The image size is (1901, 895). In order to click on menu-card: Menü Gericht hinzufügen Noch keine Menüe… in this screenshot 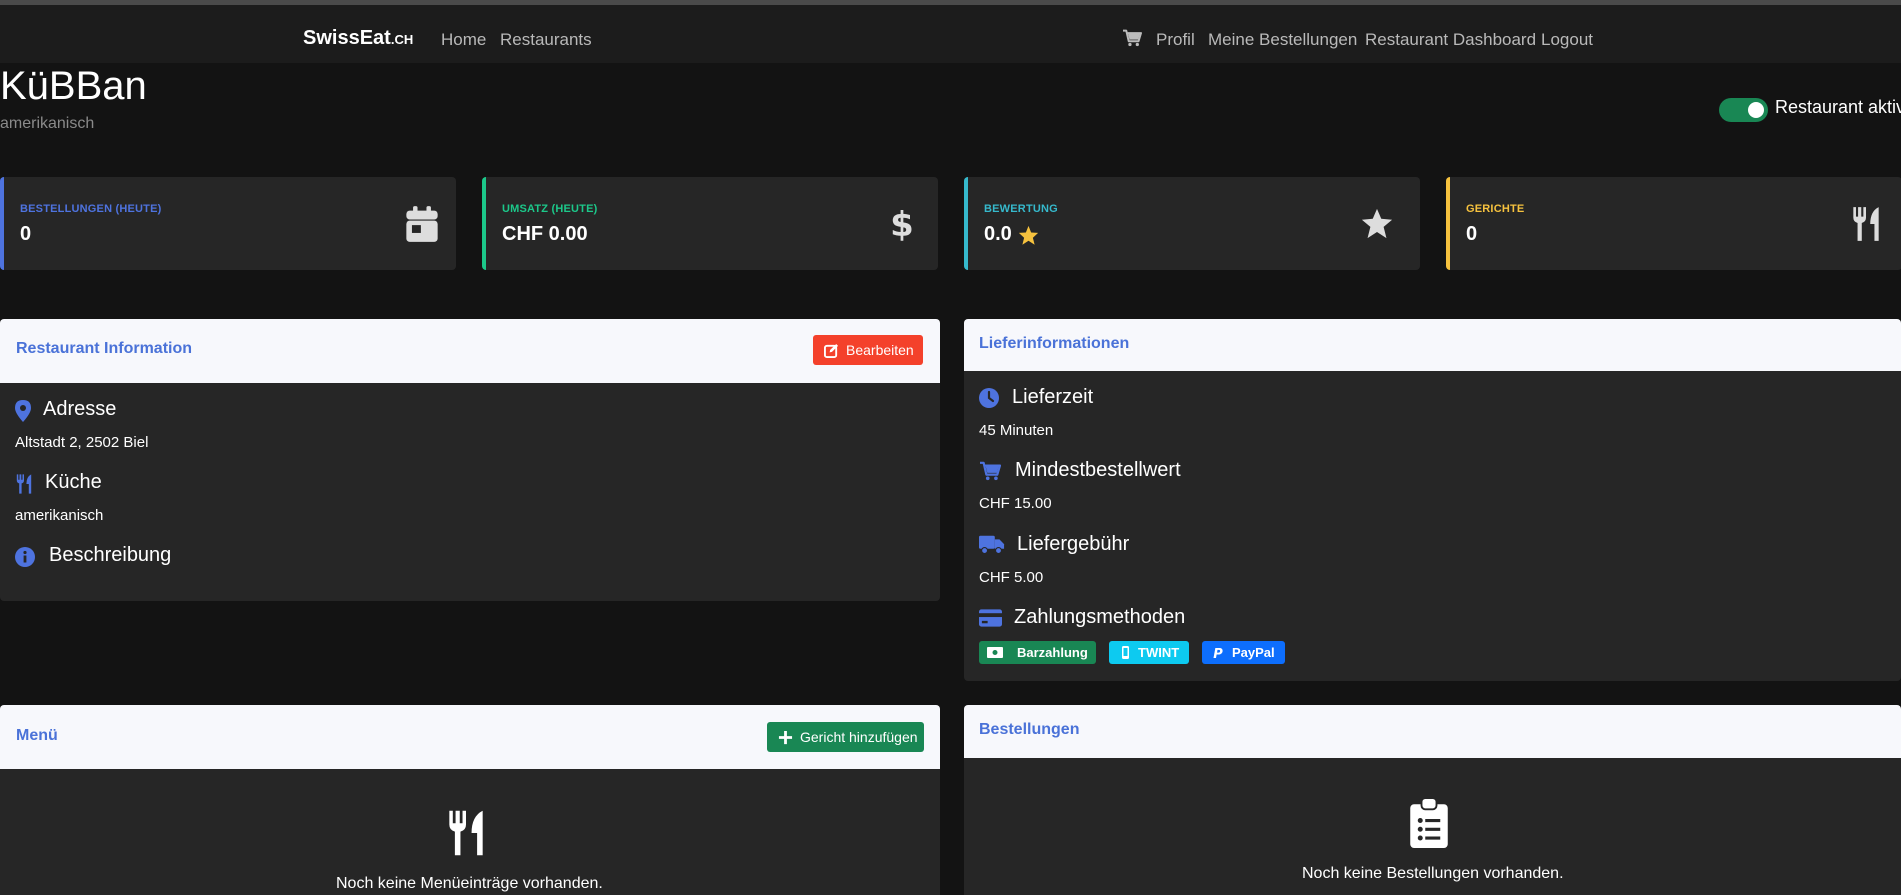, I will do `click(470, 800)`.